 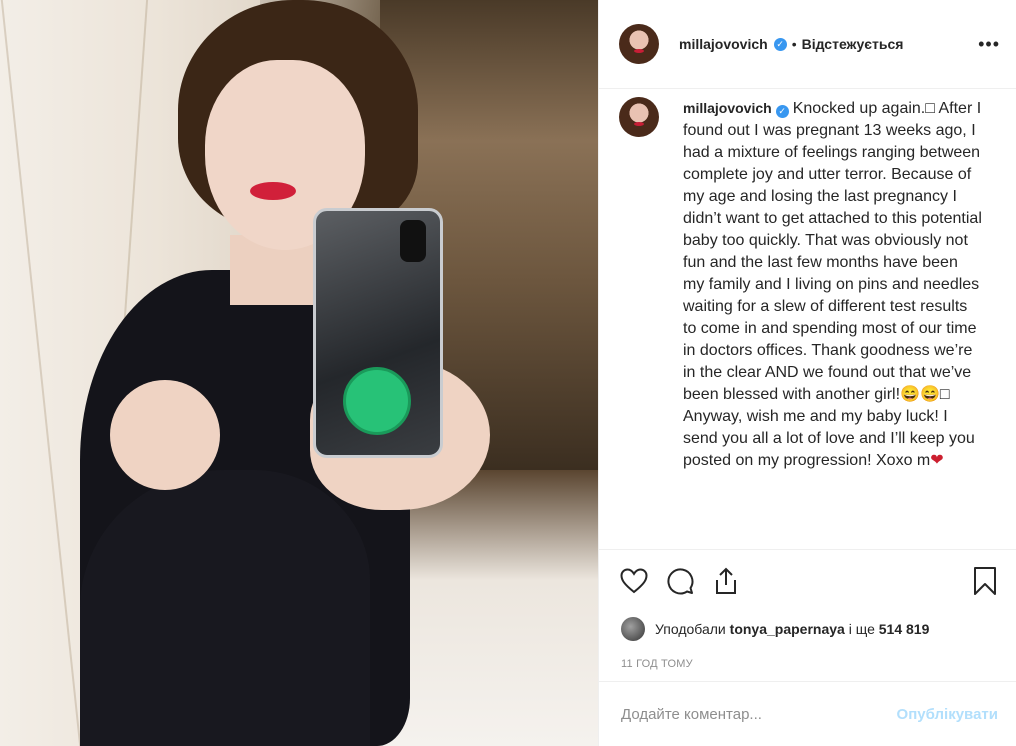 I want to click on phone-camera, so click(x=413, y=241).